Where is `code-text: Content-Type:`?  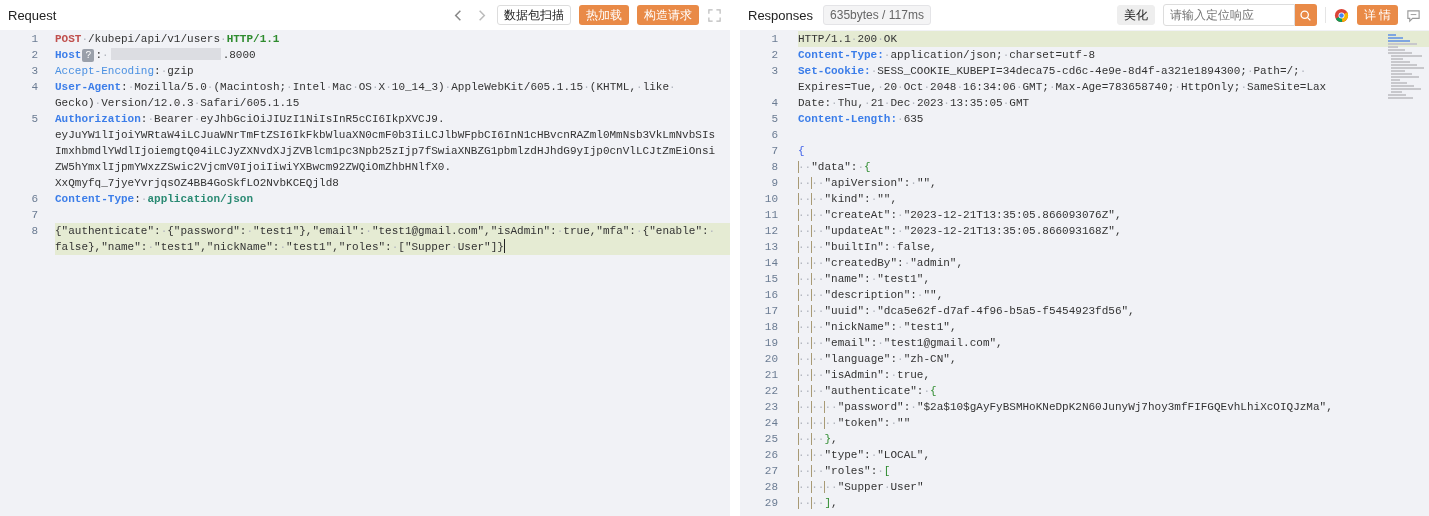
code-text: Content-Type: is located at coordinates (841, 55).